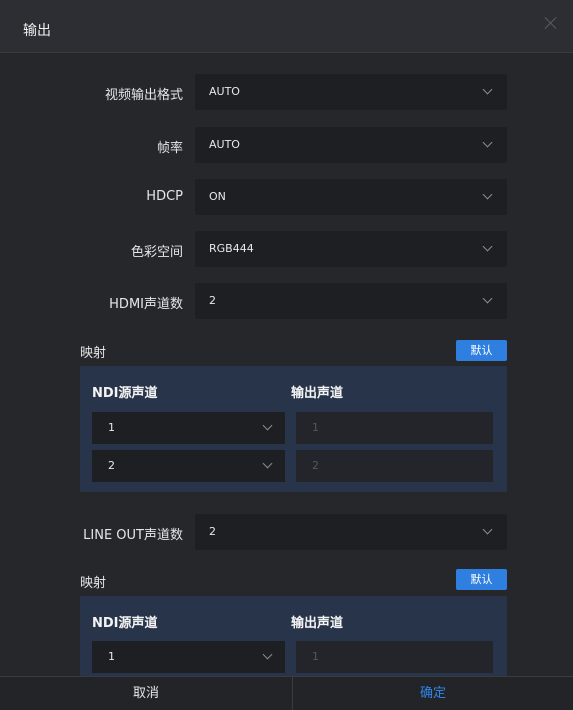  What do you see at coordinates (111, 465) in the screenshot?
I see `hdmi-src-value-2: 2` at bounding box center [111, 465].